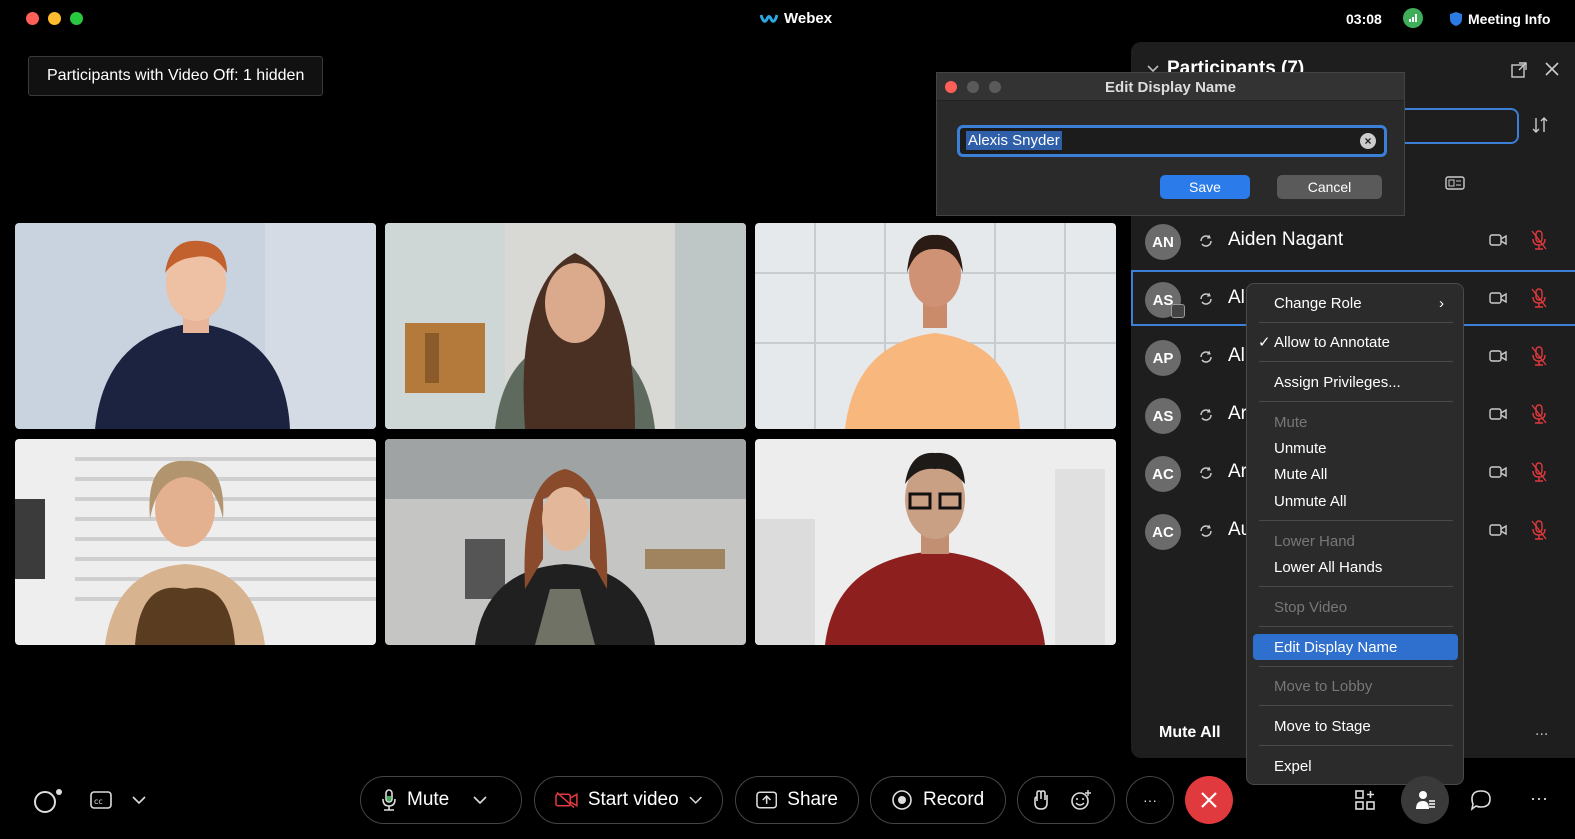  What do you see at coordinates (1413, 18) in the screenshot?
I see `network-signal-icon` at bounding box center [1413, 18].